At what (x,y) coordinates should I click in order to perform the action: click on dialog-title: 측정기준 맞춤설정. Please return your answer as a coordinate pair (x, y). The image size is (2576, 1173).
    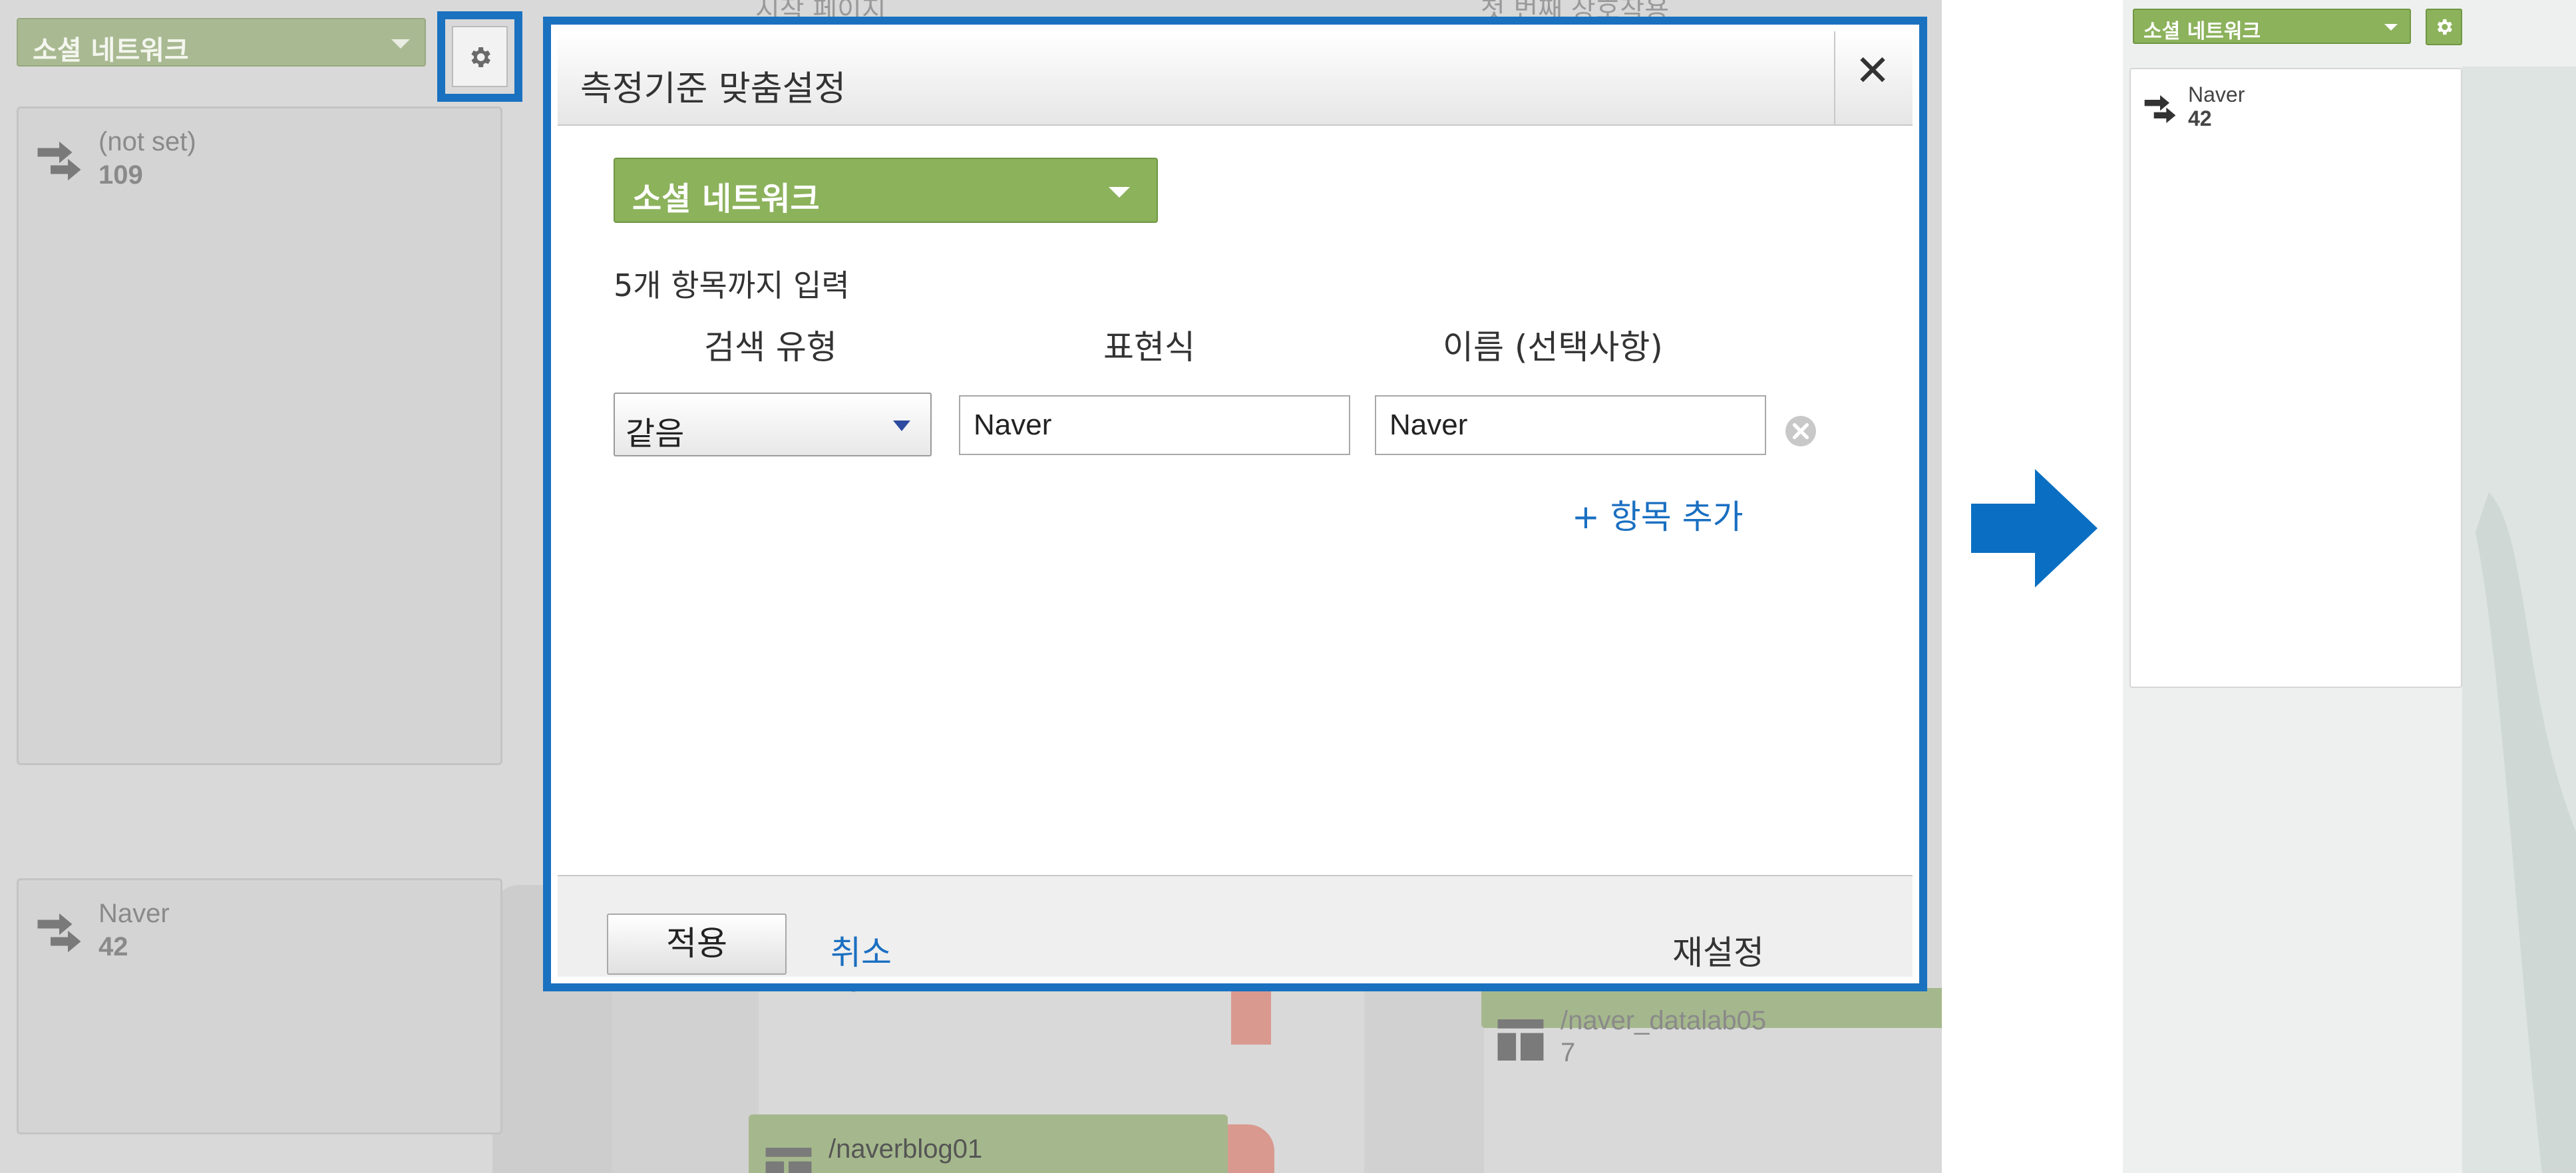
    Looking at the image, I should click on (713, 89).